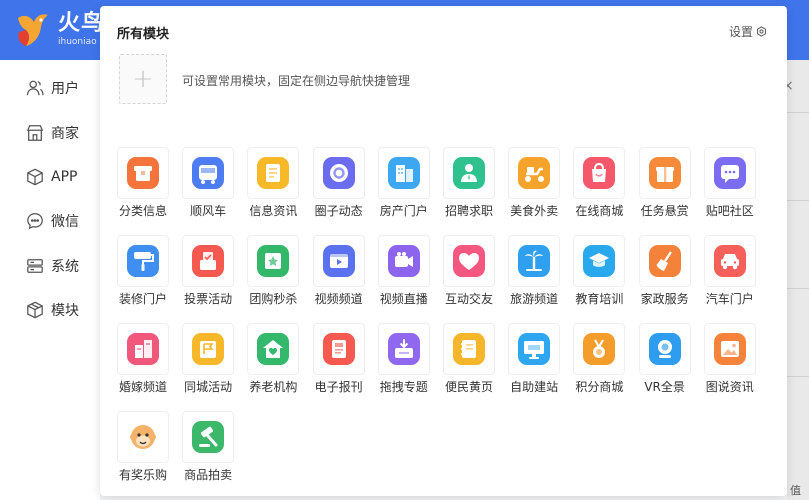 This screenshot has width=809, height=500. I want to click on module-item: 电子报刊, so click(340, 363).